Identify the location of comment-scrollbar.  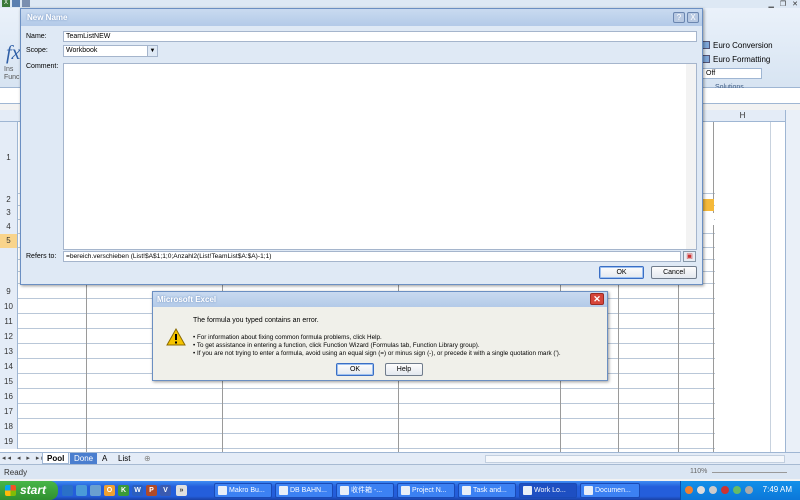
(691, 156).